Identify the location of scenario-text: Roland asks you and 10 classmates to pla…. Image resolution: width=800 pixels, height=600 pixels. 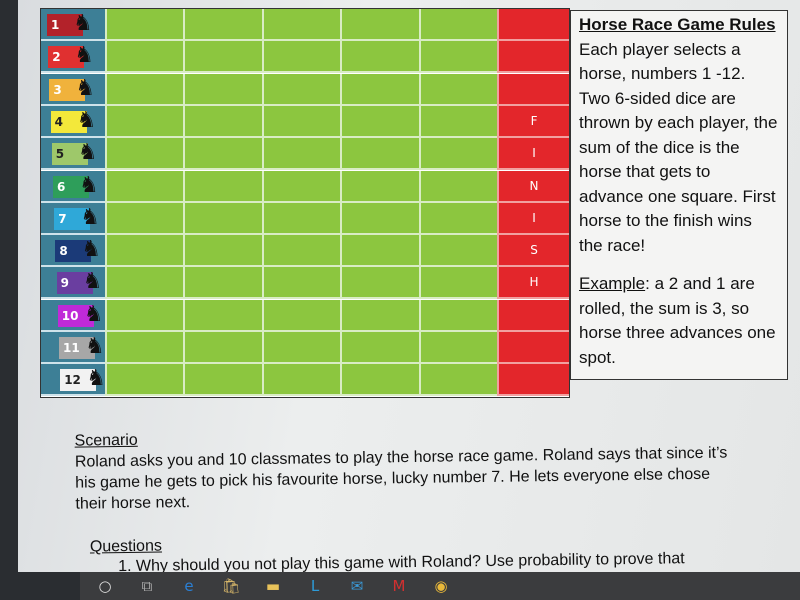
(401, 478).